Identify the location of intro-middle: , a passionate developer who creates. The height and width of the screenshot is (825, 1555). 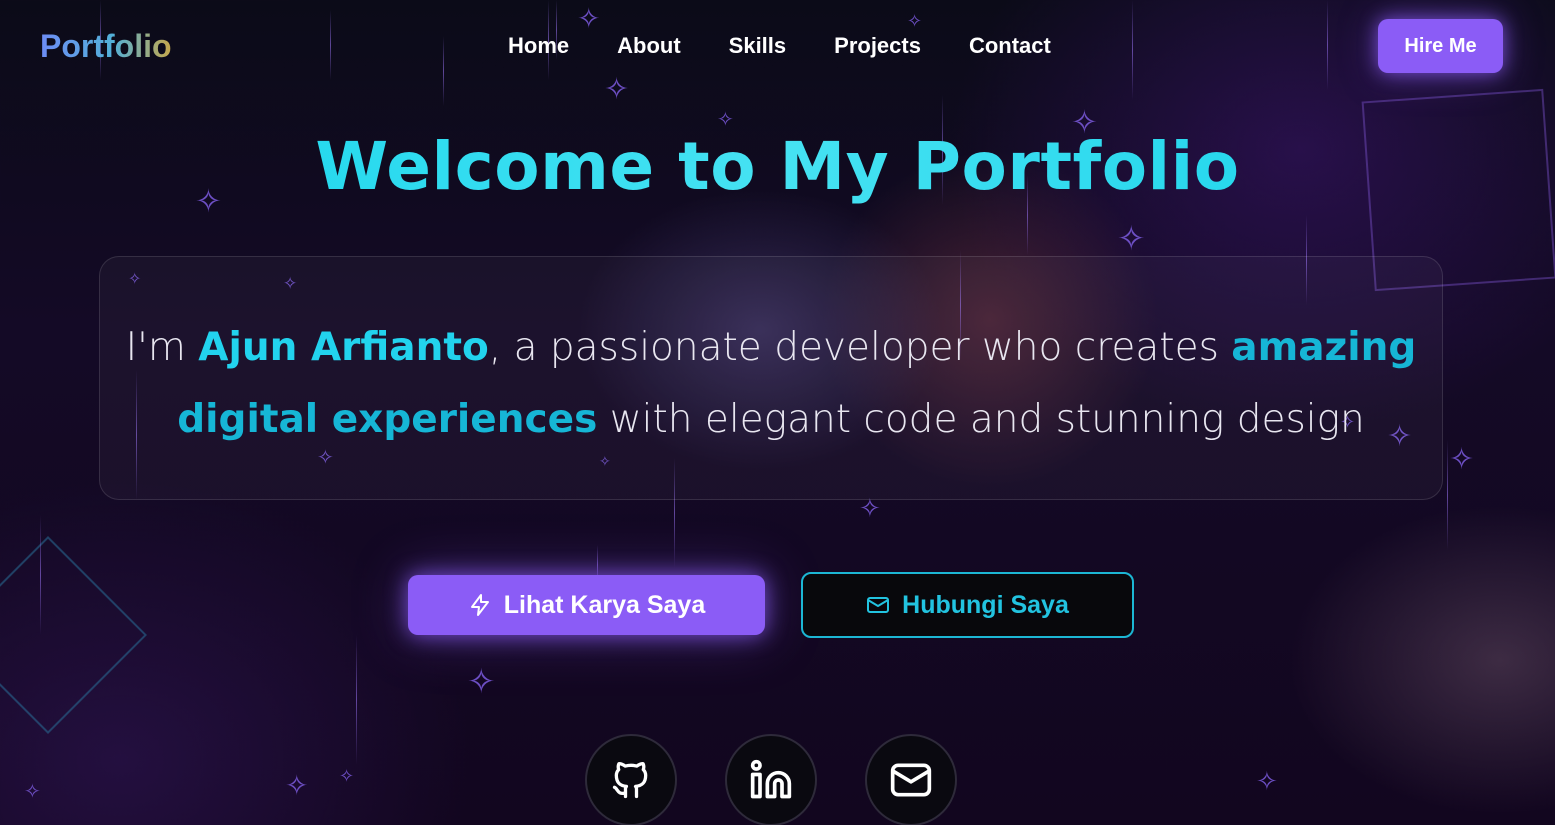
(860, 347).